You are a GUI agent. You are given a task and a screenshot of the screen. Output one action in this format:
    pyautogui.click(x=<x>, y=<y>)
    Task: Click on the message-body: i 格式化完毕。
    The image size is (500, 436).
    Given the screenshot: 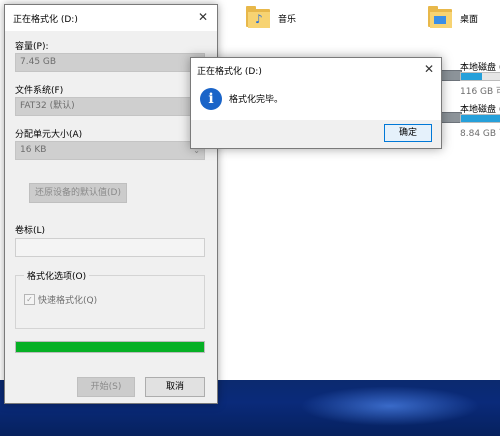 What is the action you would take?
    pyautogui.click(x=316, y=101)
    